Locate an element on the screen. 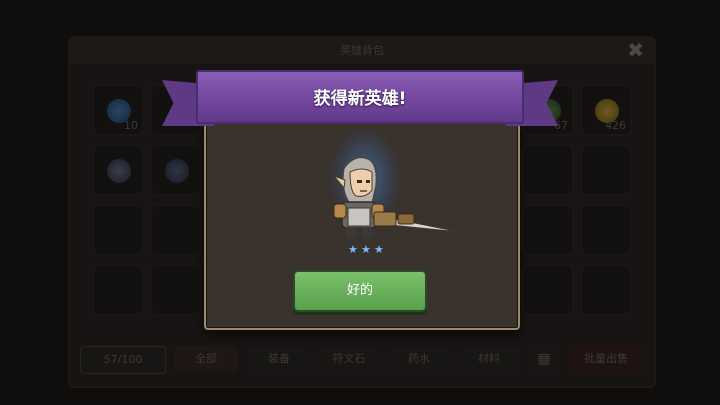 This screenshot has width=720, height=405. hero-sprite is located at coordinates (396, 197).